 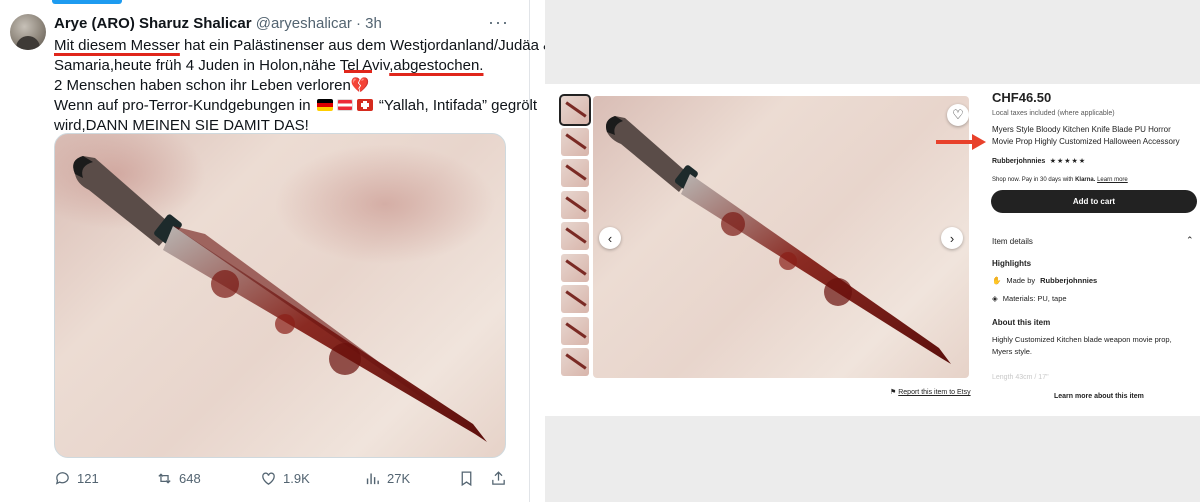 I want to click on underlined-phrase: ,abgestochen., so click(x=436, y=65).